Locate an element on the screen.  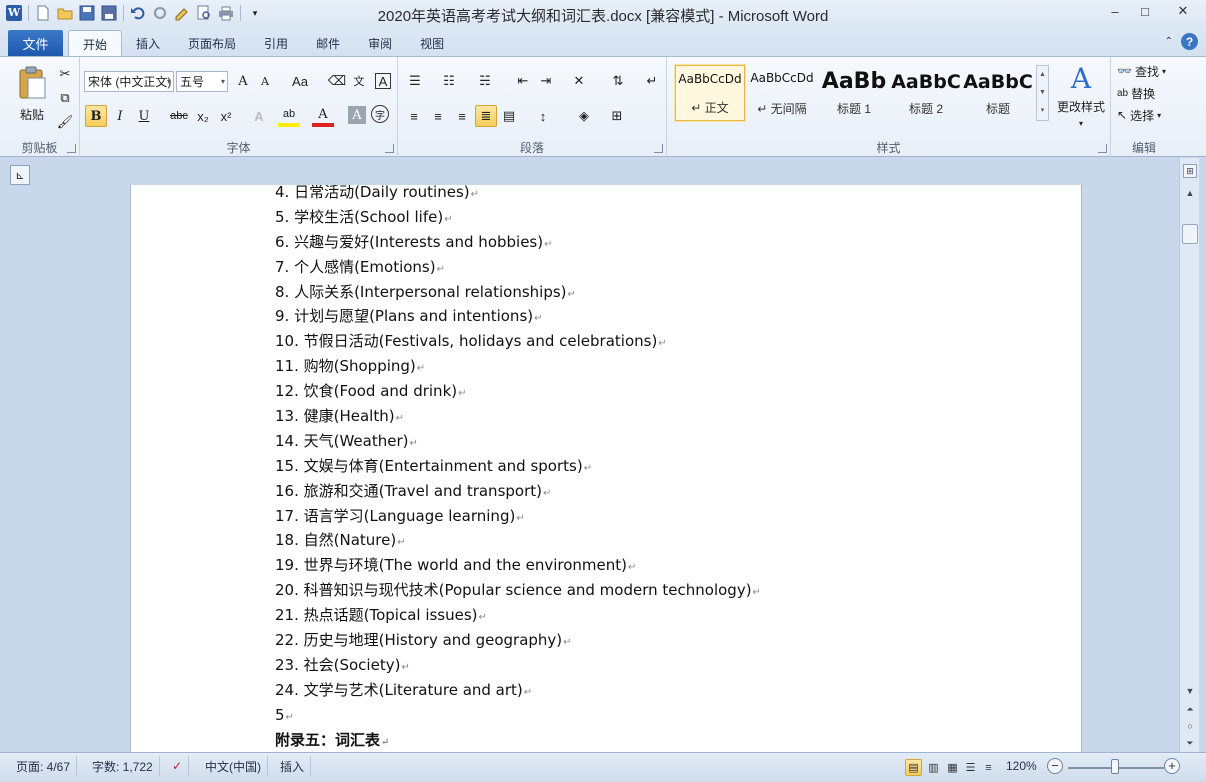
zoom-slider-thumb is located at coordinates (1115, 766).